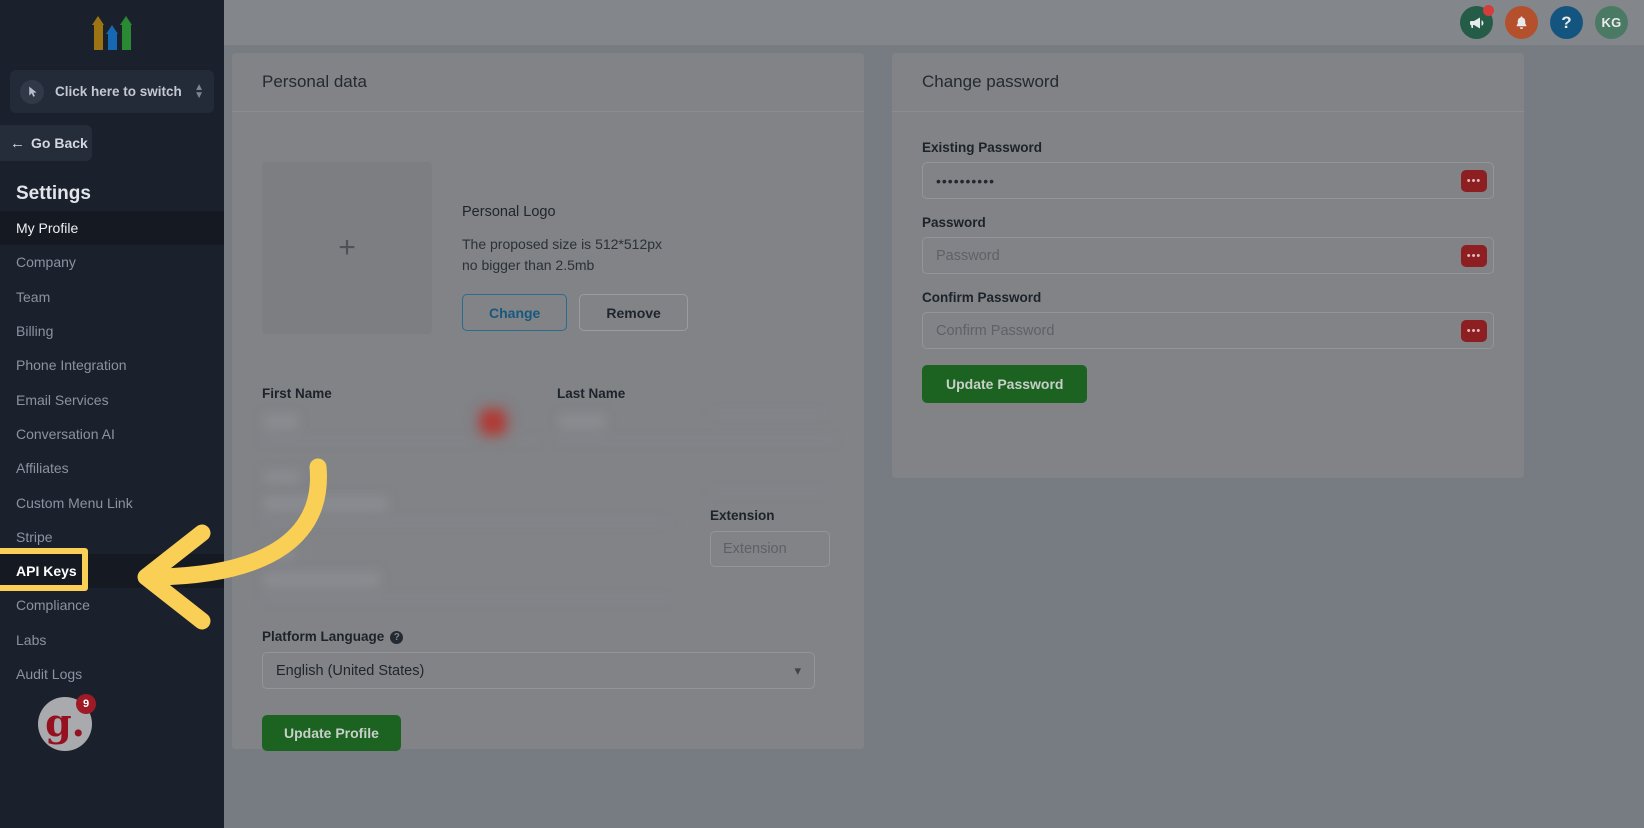 This screenshot has width=1644, height=828. I want to click on sidebar-item-billing: Billing, so click(112, 331).